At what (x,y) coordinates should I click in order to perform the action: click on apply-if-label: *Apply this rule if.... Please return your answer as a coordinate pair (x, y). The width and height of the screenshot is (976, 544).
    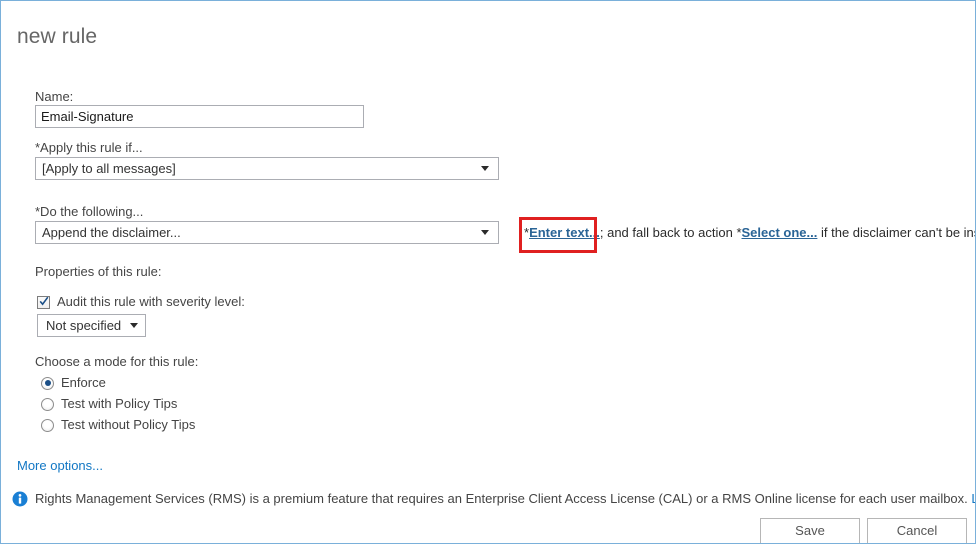
    Looking at the image, I should click on (89, 147).